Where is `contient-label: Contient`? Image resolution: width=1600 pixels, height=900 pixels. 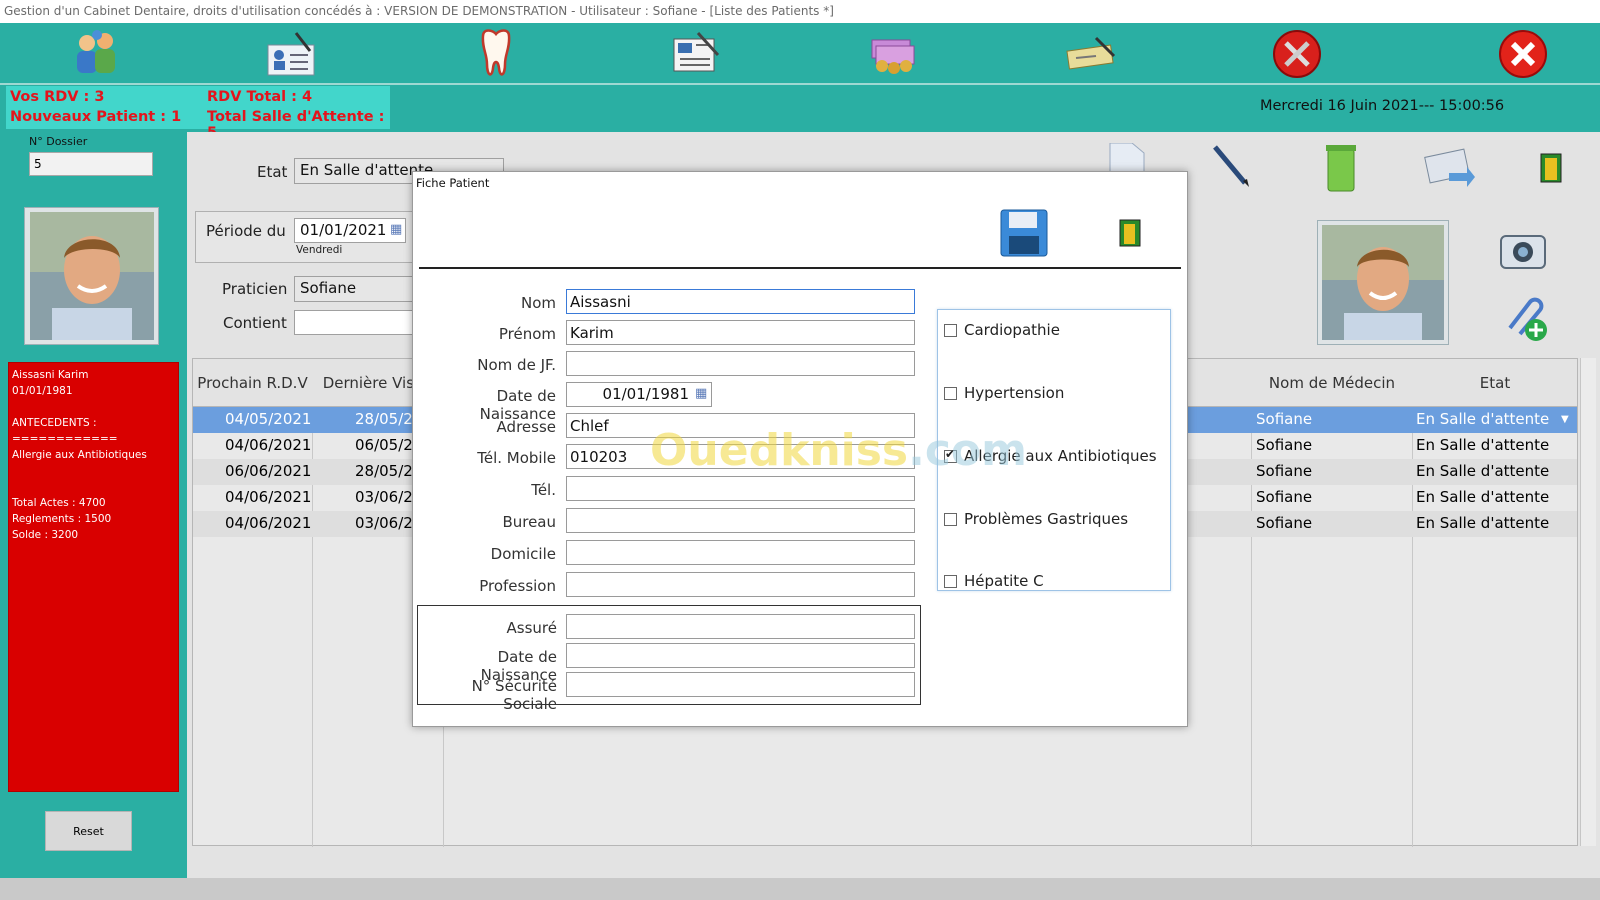 contient-label: Contient is located at coordinates (255, 323).